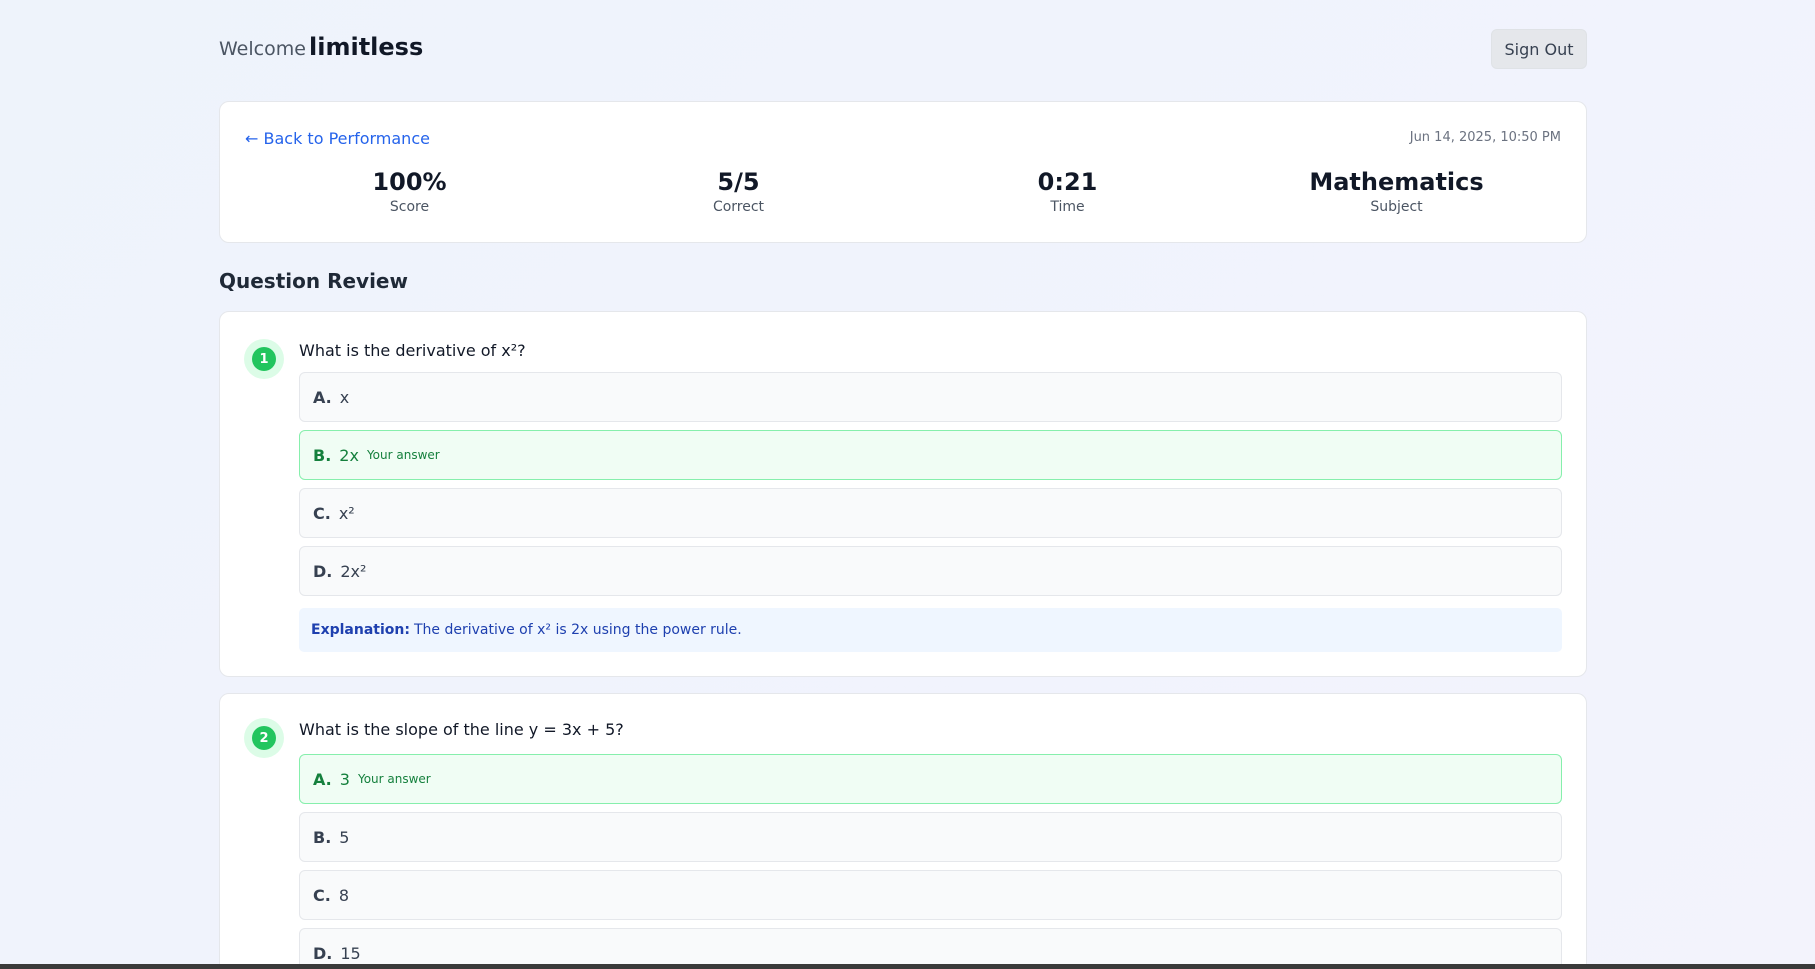 The width and height of the screenshot is (1815, 969). What do you see at coordinates (1485, 137) in the screenshot?
I see `attempt-date: Jun 14, 2025, 10:50 PM` at bounding box center [1485, 137].